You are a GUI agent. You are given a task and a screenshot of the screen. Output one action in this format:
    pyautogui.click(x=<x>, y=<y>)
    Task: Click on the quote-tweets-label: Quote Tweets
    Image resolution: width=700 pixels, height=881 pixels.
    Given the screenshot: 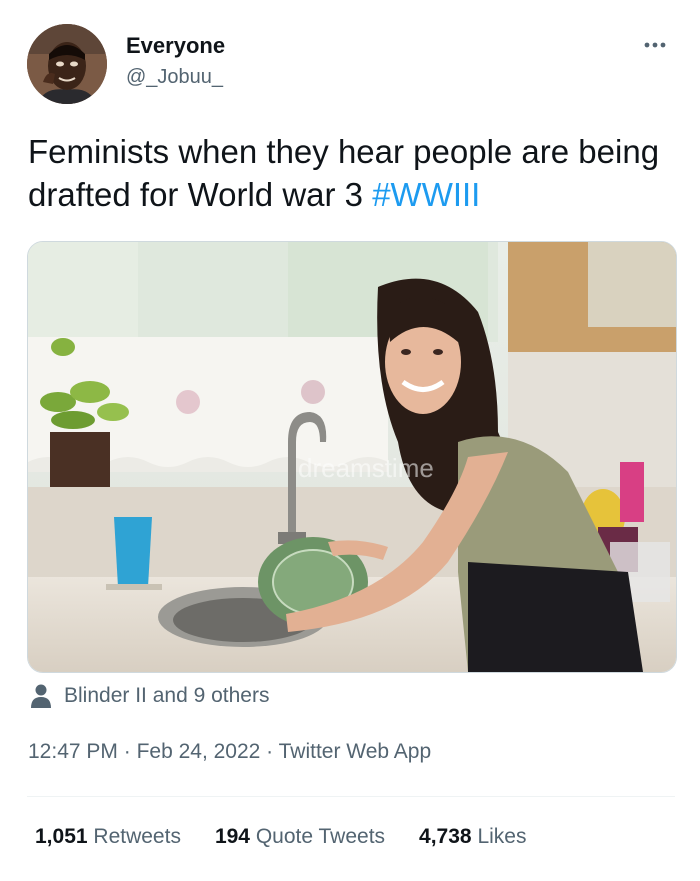 What is the action you would take?
    pyautogui.click(x=320, y=836)
    